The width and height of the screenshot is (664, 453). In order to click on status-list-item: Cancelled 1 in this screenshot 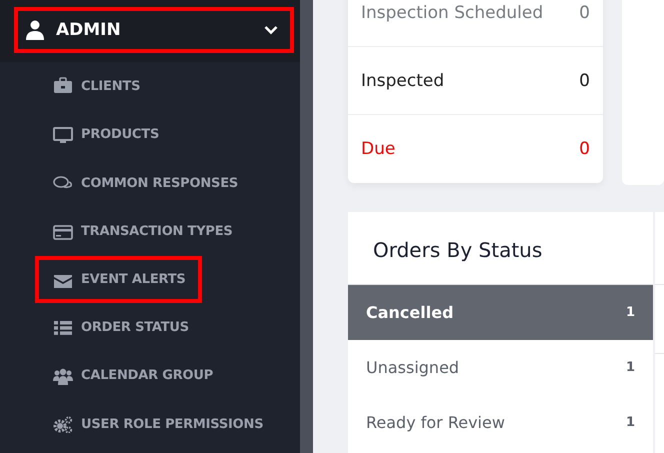, I will do `click(500, 312)`.